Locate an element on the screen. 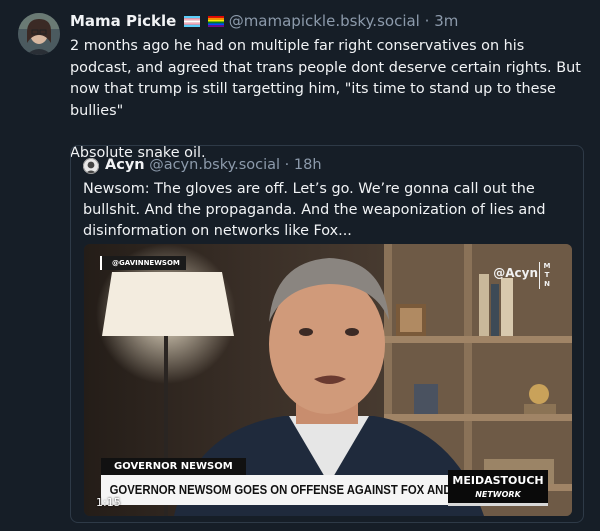 The image size is (600, 531). quoted-author-handle: @acyn.bsky.social is located at coordinates (214, 165).